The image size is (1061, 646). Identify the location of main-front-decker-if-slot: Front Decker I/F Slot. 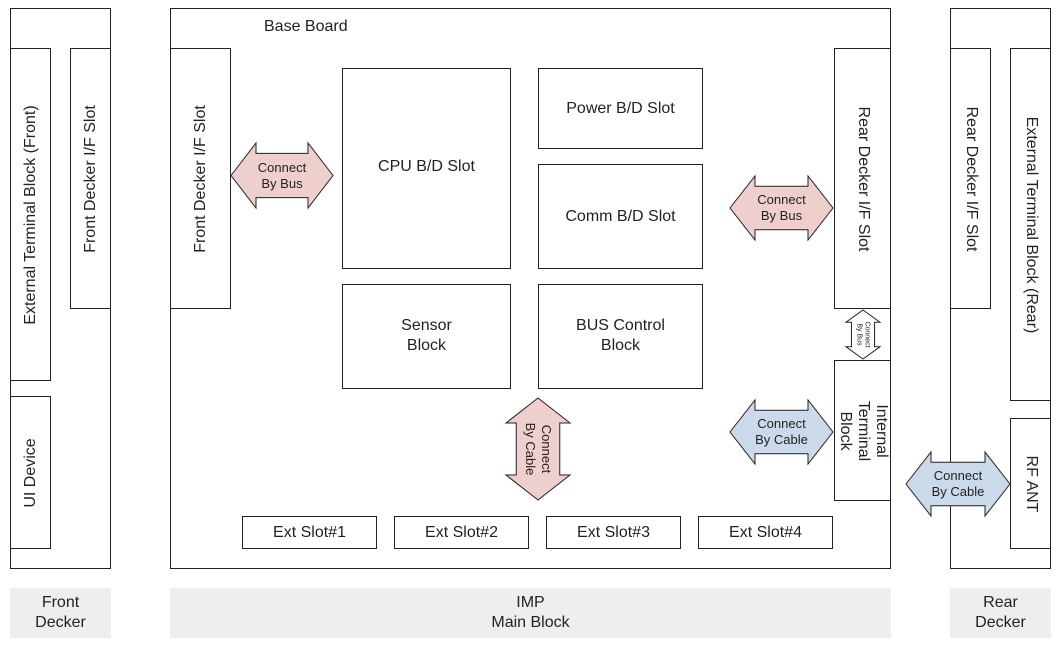
(200, 178).